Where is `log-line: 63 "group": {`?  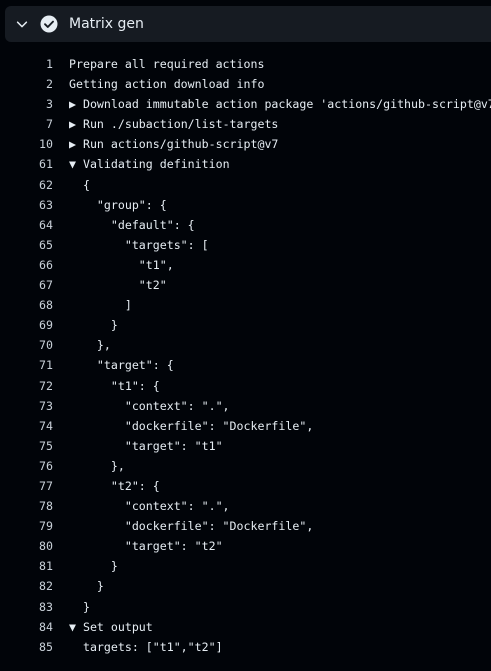
log-line: 63 "group": { is located at coordinates (245, 205).